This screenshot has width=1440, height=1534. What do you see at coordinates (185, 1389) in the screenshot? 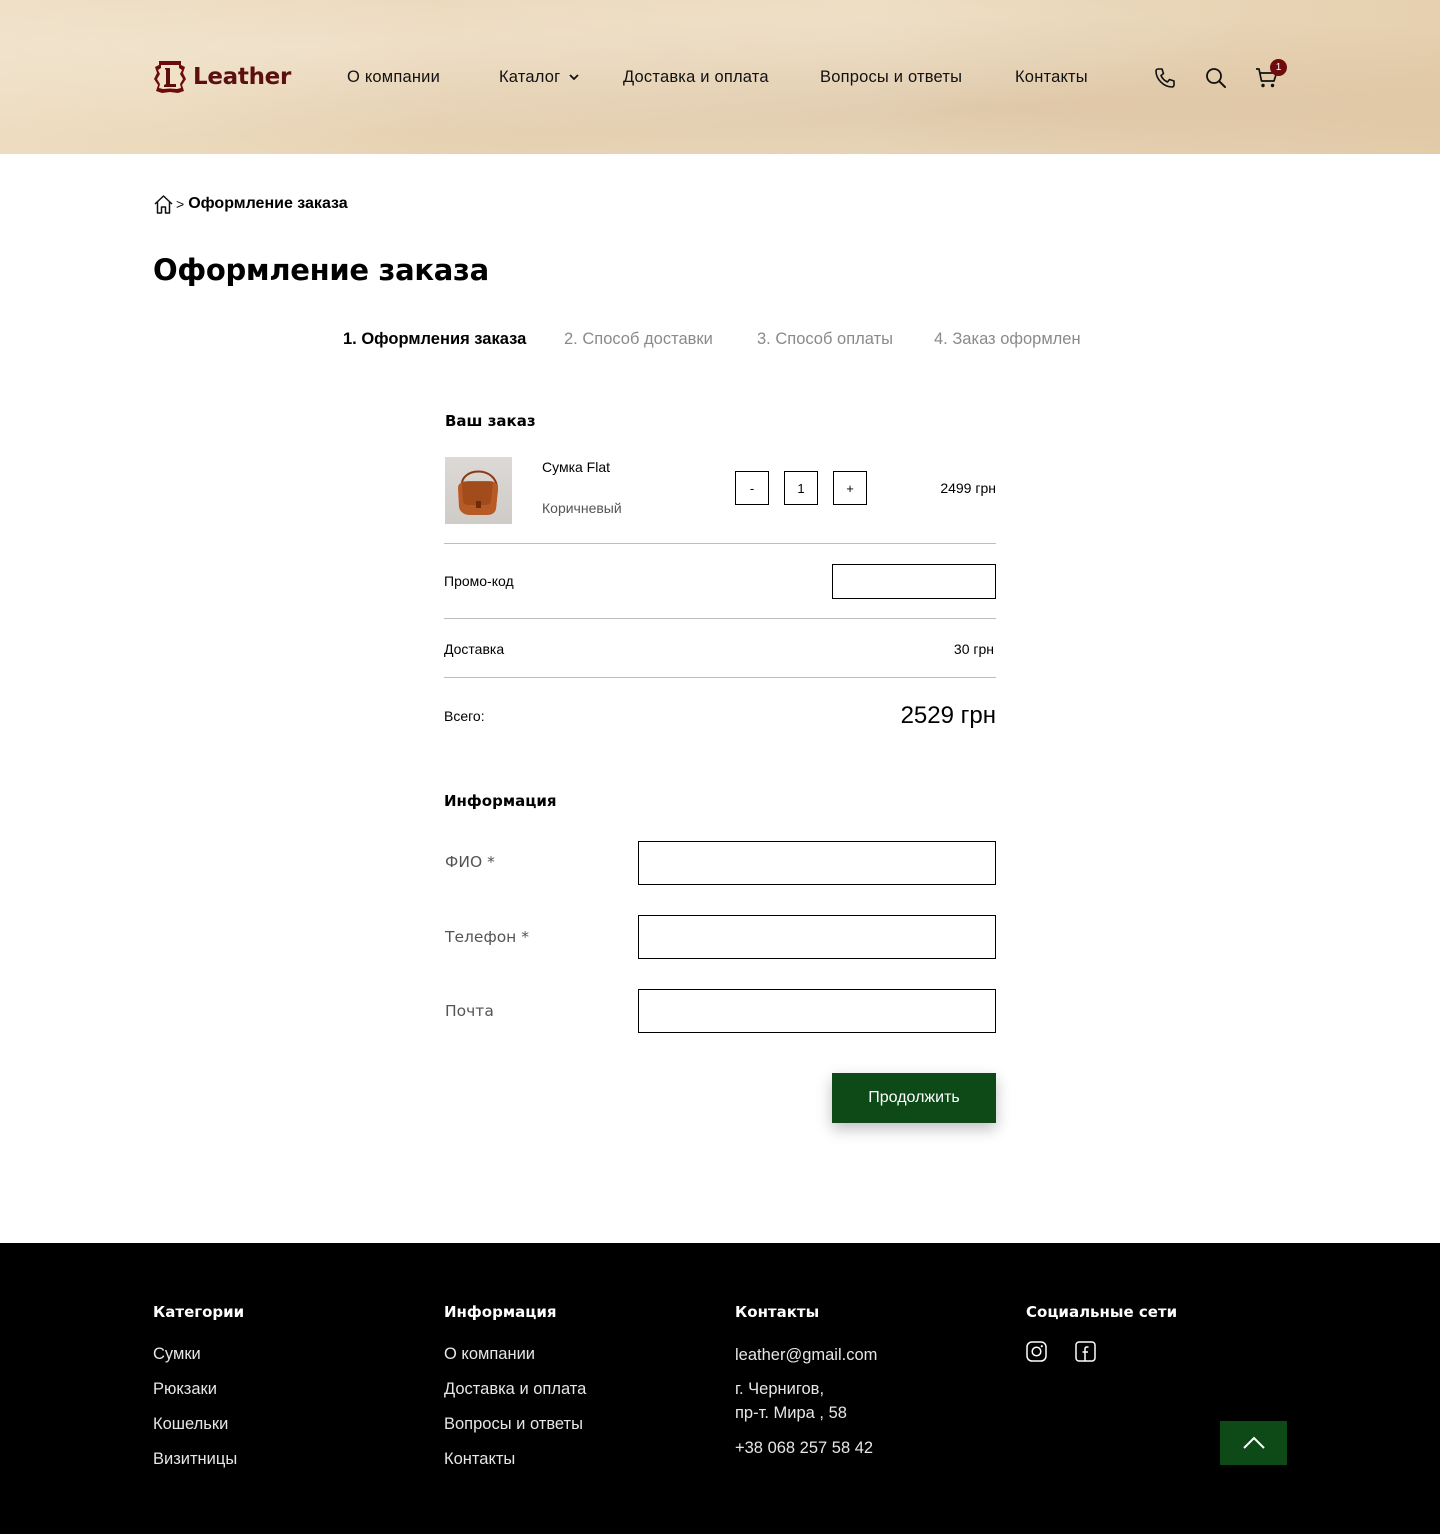
I see `footer-link-backpacks: Рюкзаки` at bounding box center [185, 1389].